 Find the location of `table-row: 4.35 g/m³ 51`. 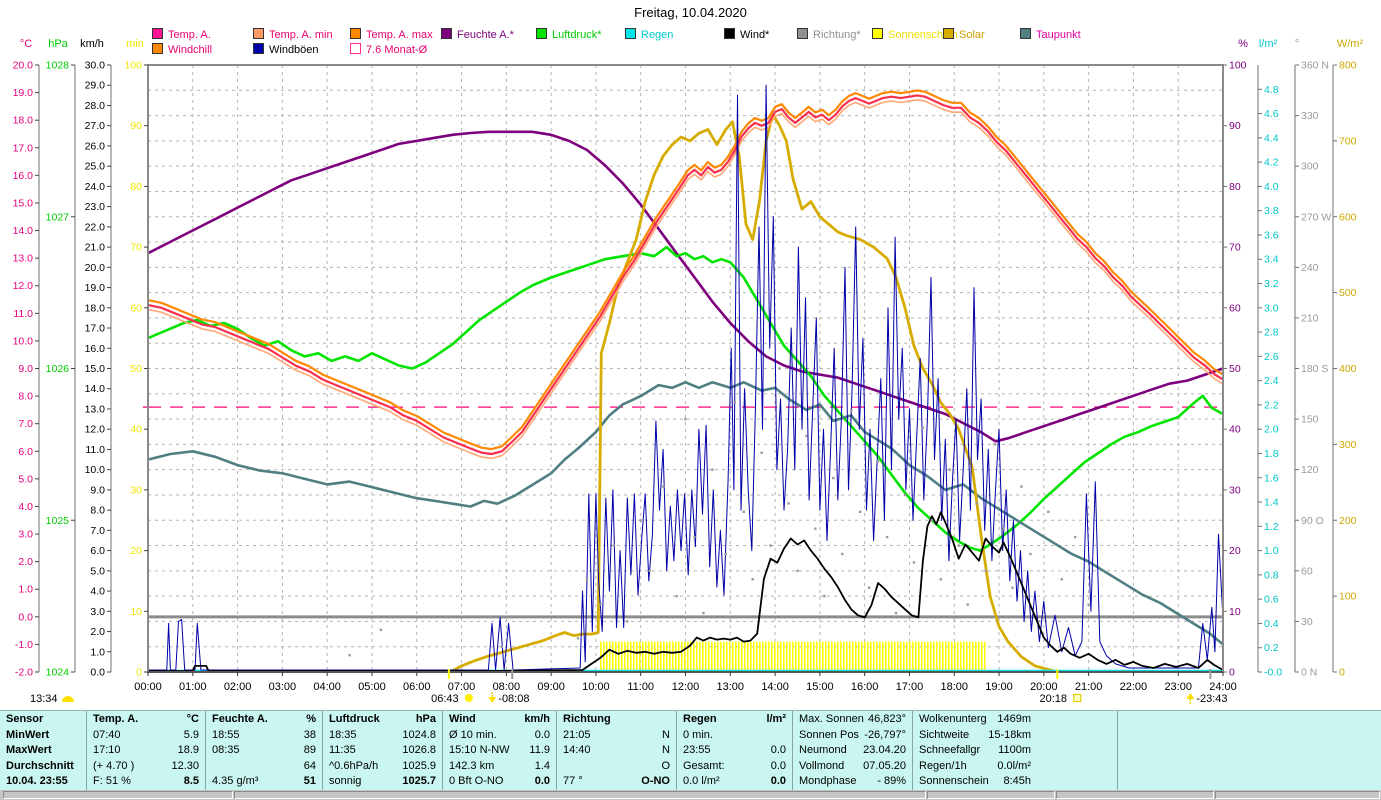

table-row: 4.35 g/m³ 51 is located at coordinates (264, 782).